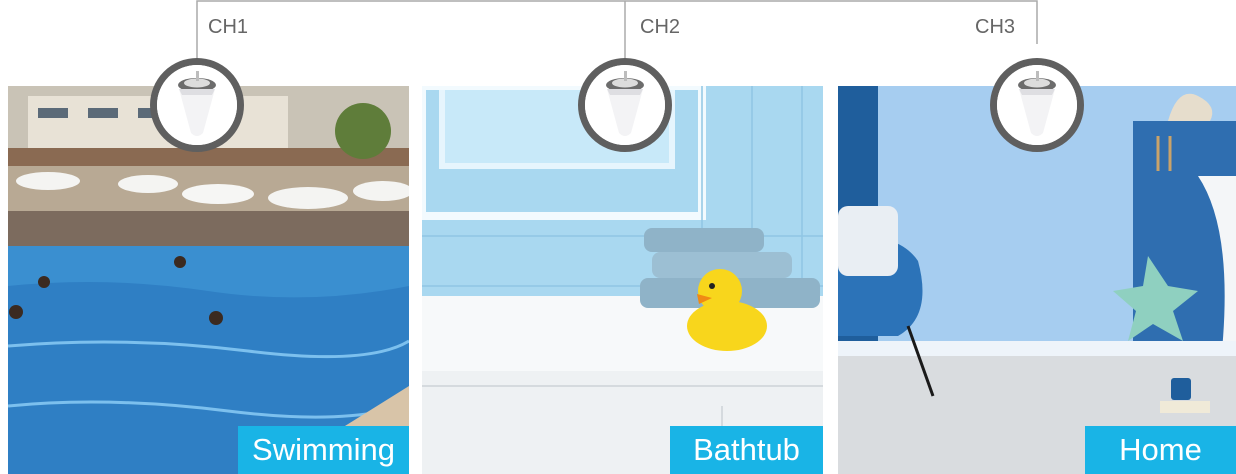 The image size is (1236, 474). What do you see at coordinates (323, 450) in the screenshot?
I see `swimming-badge: Swimming` at bounding box center [323, 450].